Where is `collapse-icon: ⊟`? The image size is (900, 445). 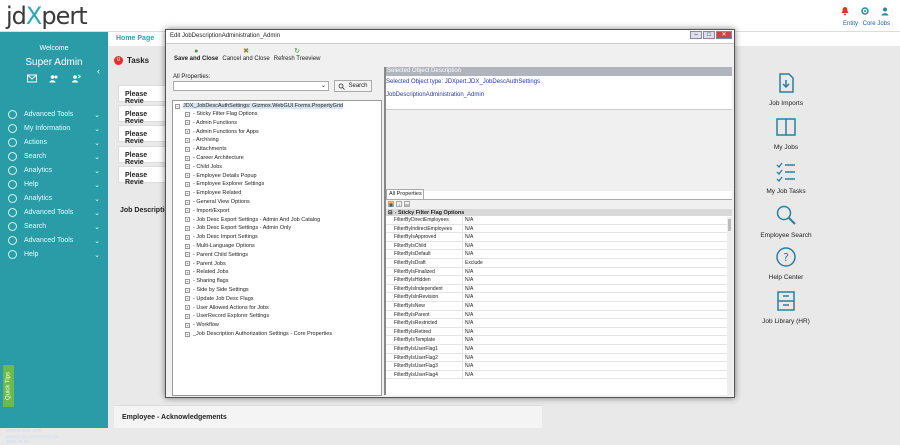 collapse-icon: ⊟ is located at coordinates (390, 213).